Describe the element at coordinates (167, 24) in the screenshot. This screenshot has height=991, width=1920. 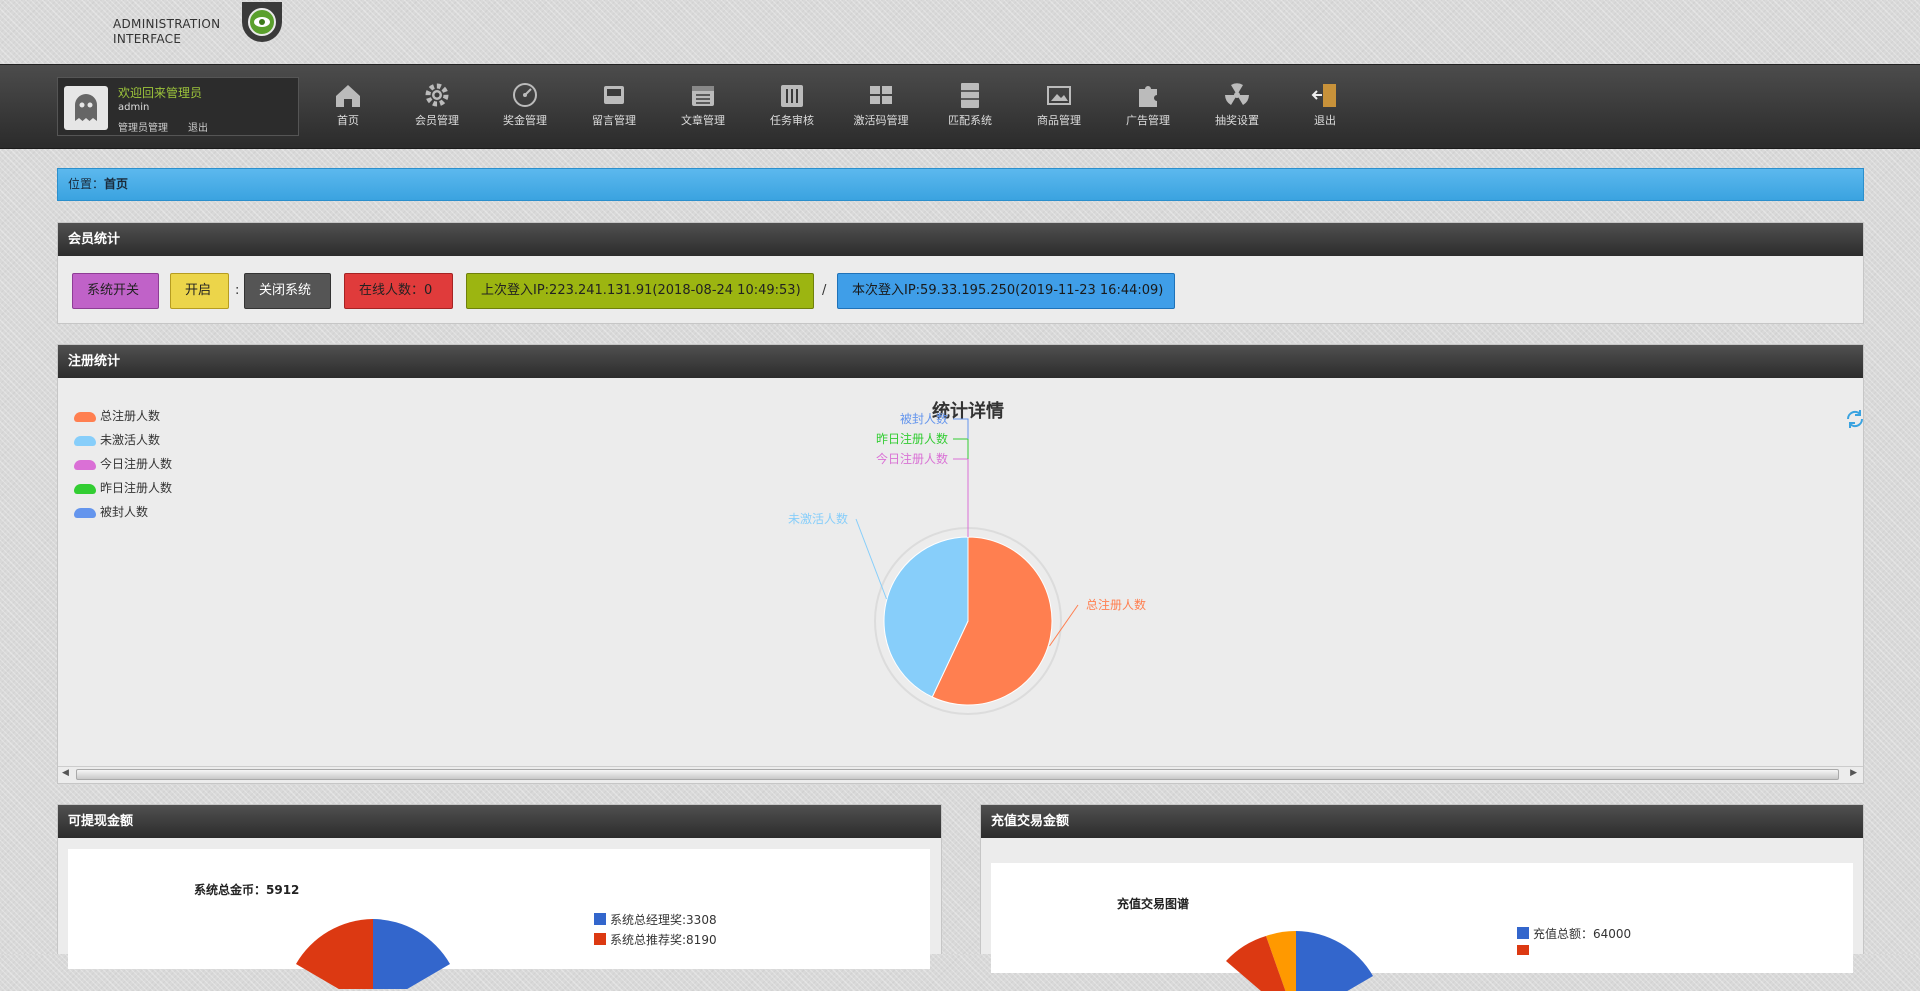
I see `brand-line-1: ADMINISTRATION` at that location.